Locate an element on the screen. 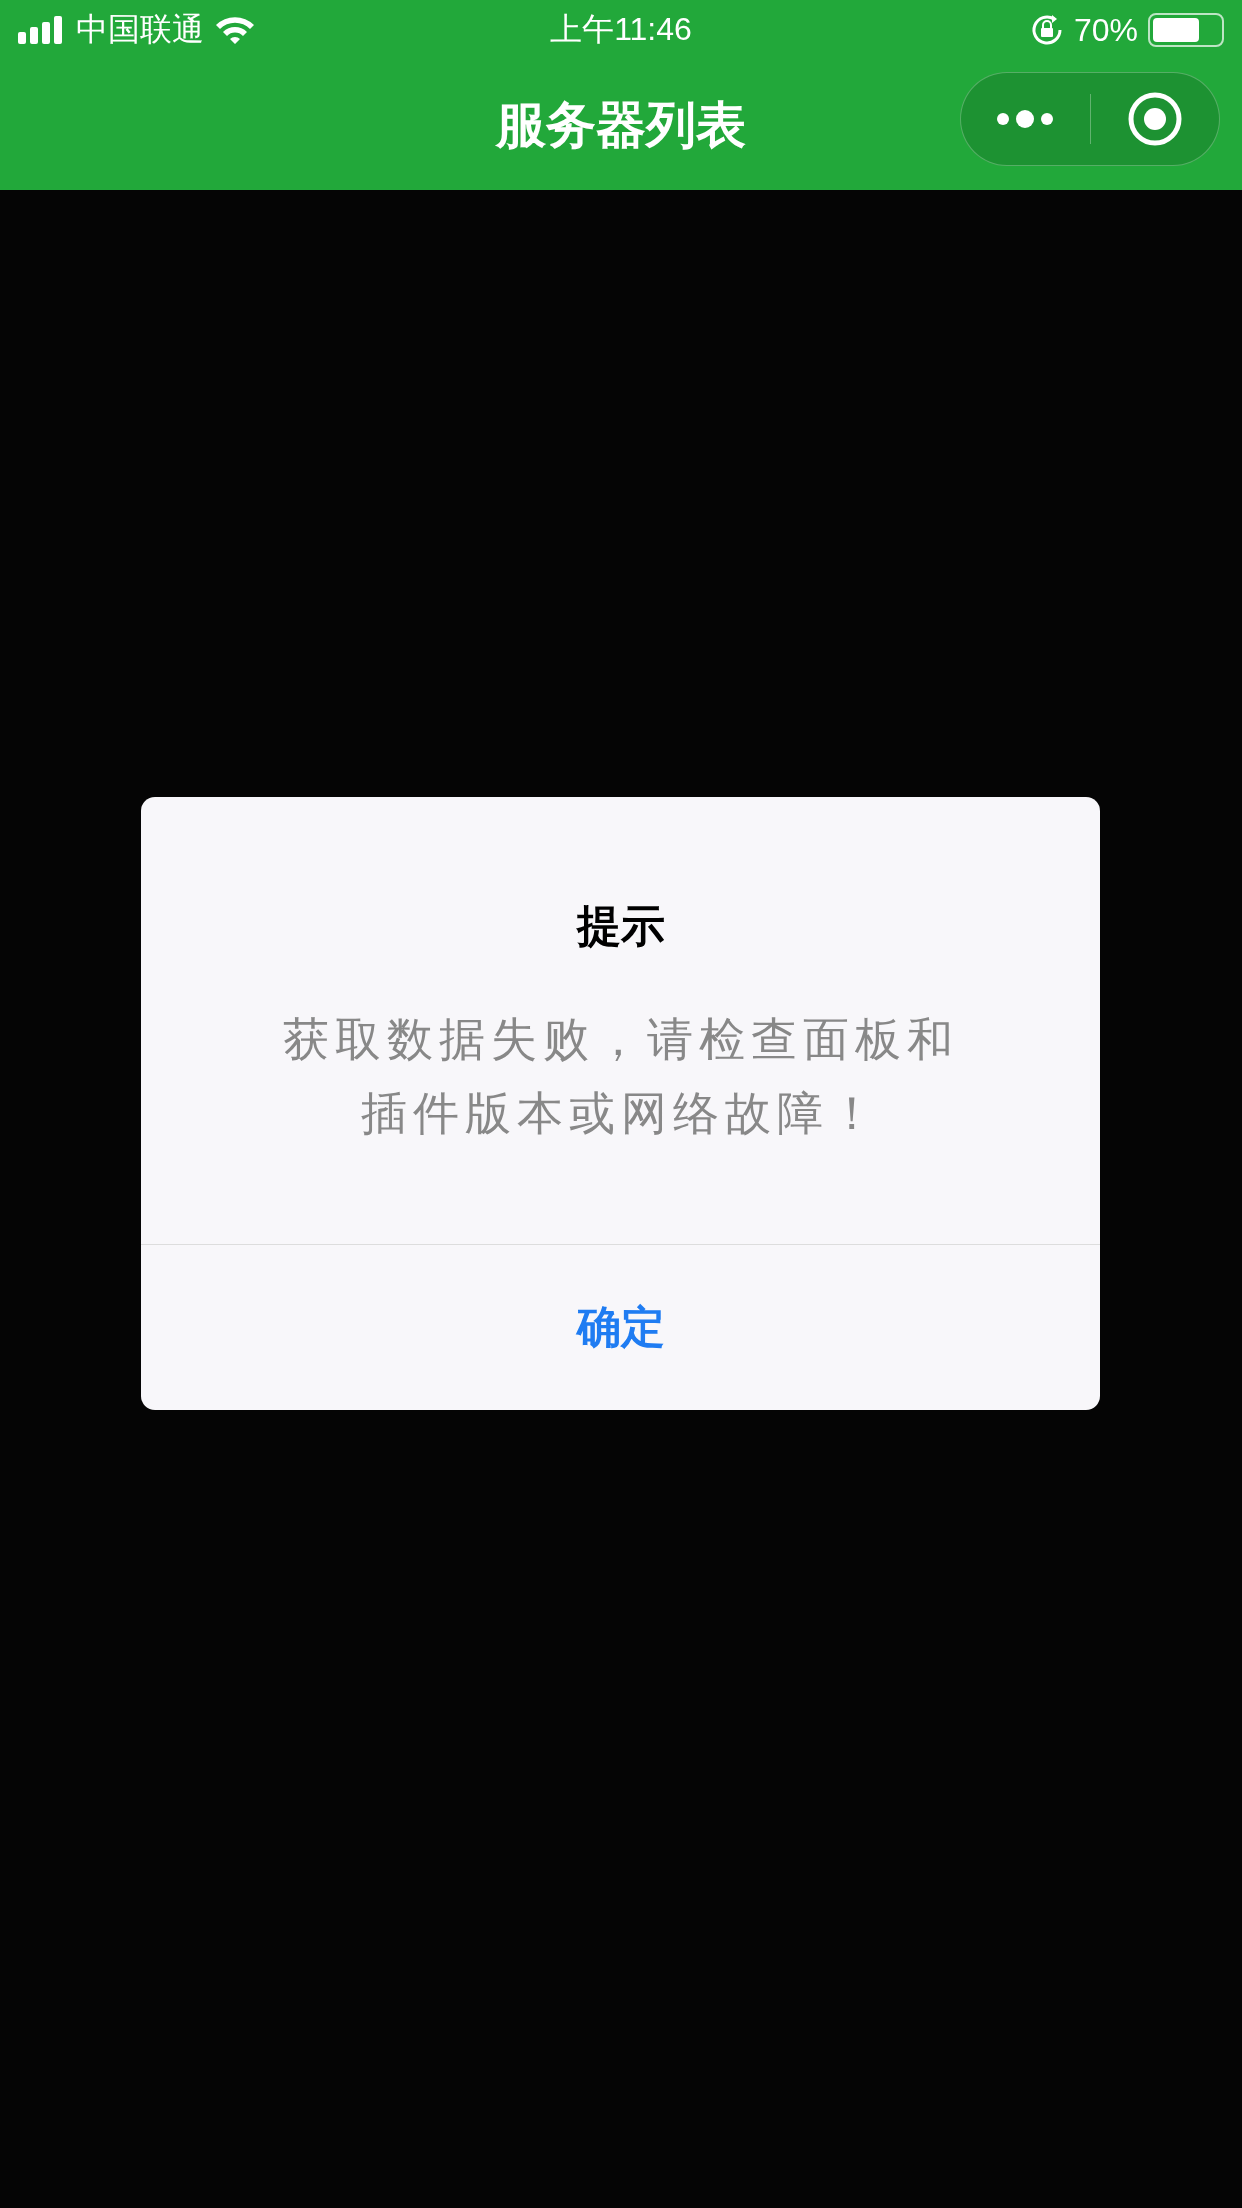  close-icon is located at coordinates (1154, 119).